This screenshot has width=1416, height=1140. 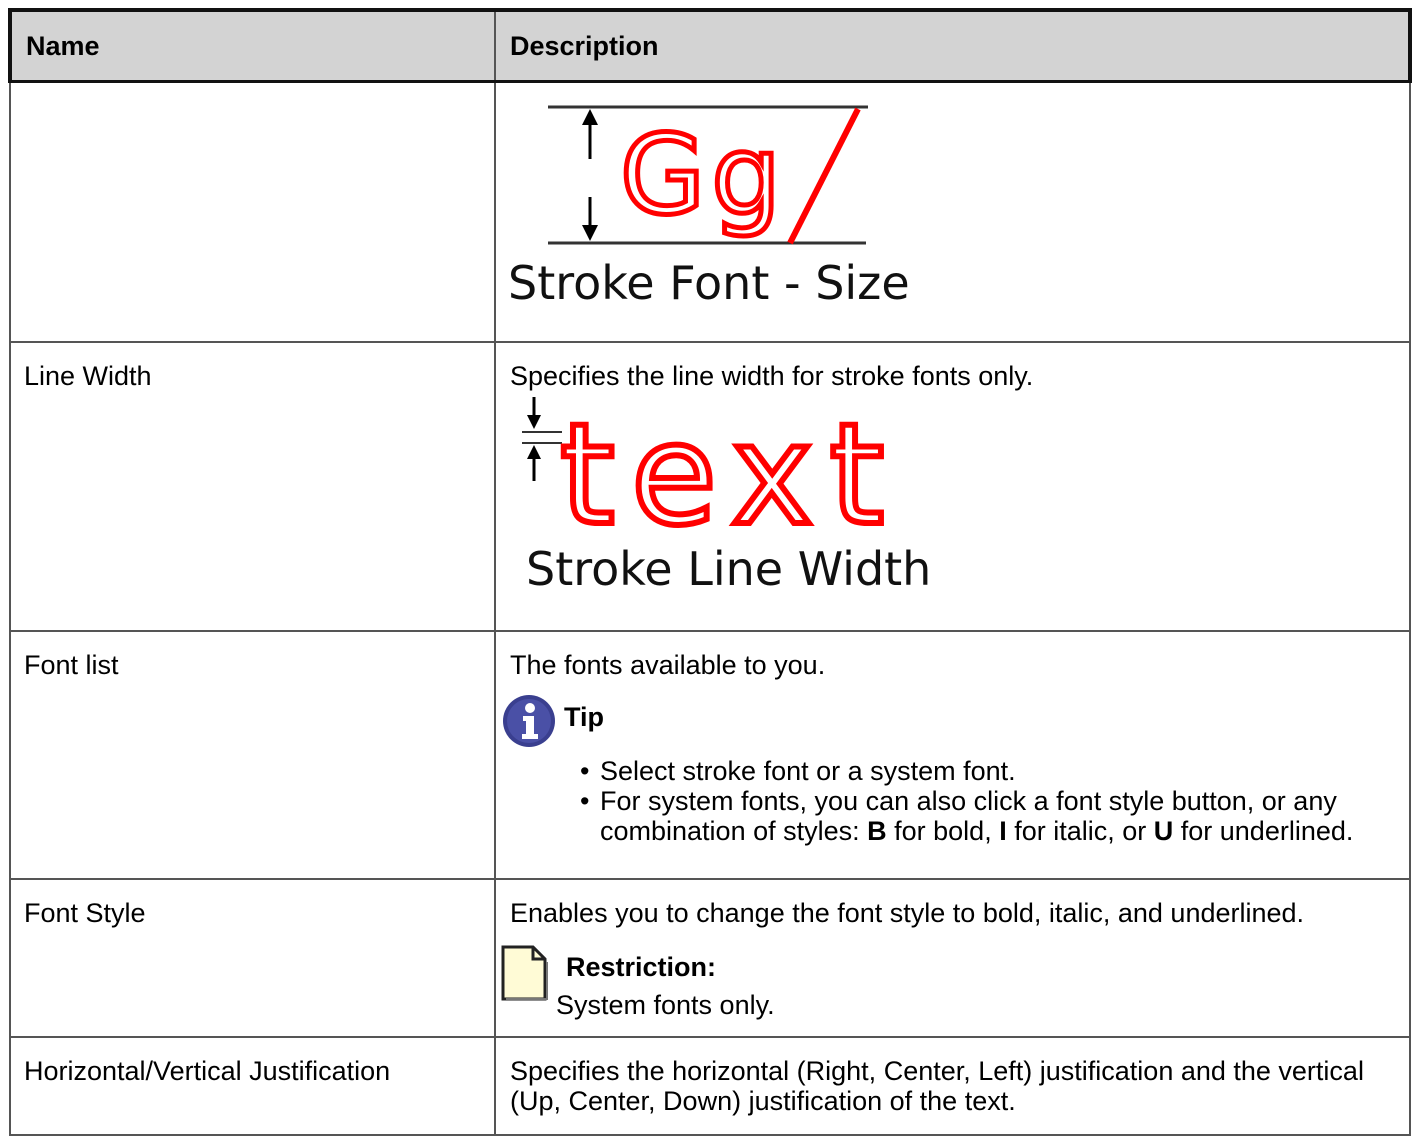 What do you see at coordinates (709, 283) in the screenshot?
I see `figure-caption: Stroke Font - Size` at bounding box center [709, 283].